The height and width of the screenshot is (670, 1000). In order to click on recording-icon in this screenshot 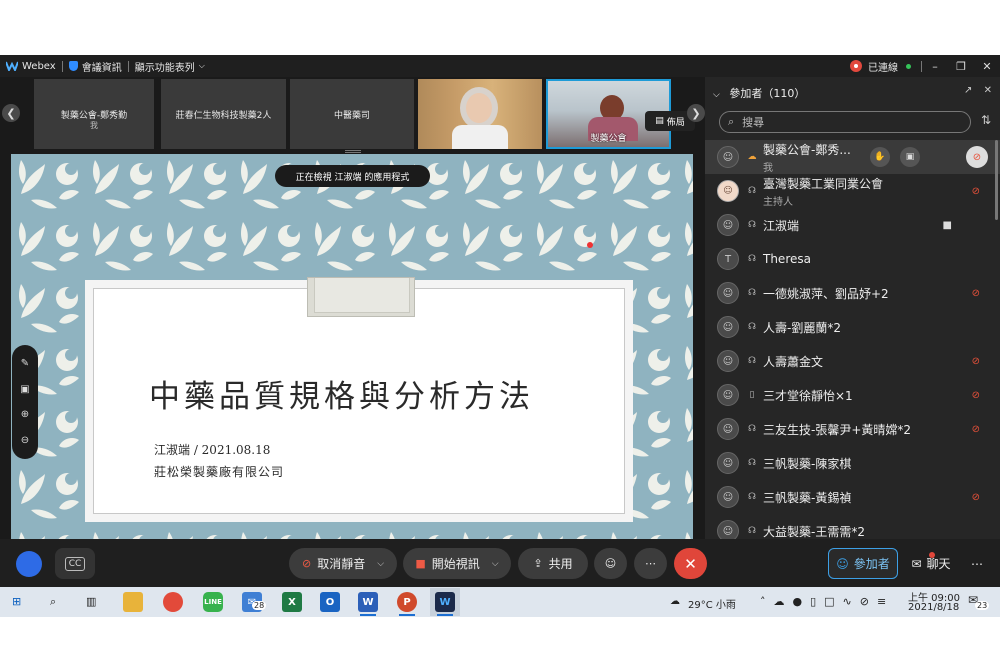, I will do `click(856, 66)`.